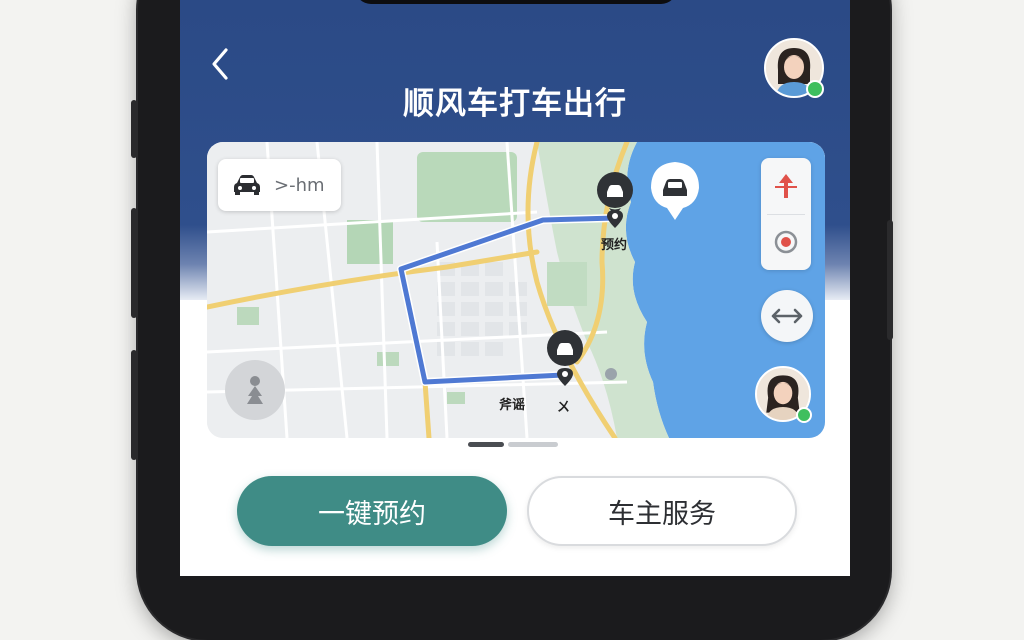 This screenshot has width=1024, height=640. I want to click on chevron-left-icon, so click(220, 64).